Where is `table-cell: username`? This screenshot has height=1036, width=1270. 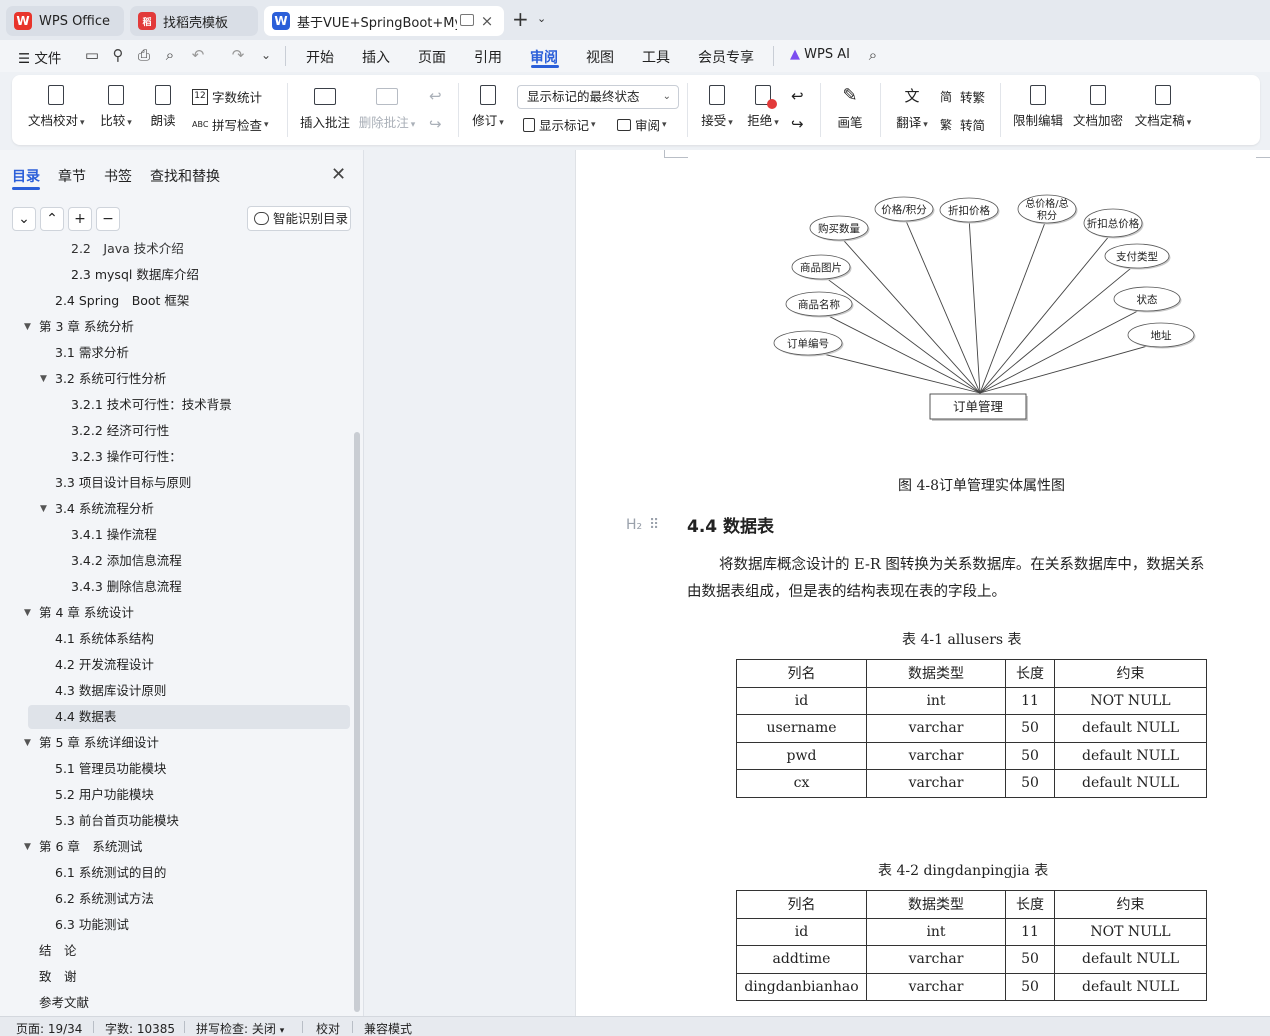
table-cell: username is located at coordinates (801, 728).